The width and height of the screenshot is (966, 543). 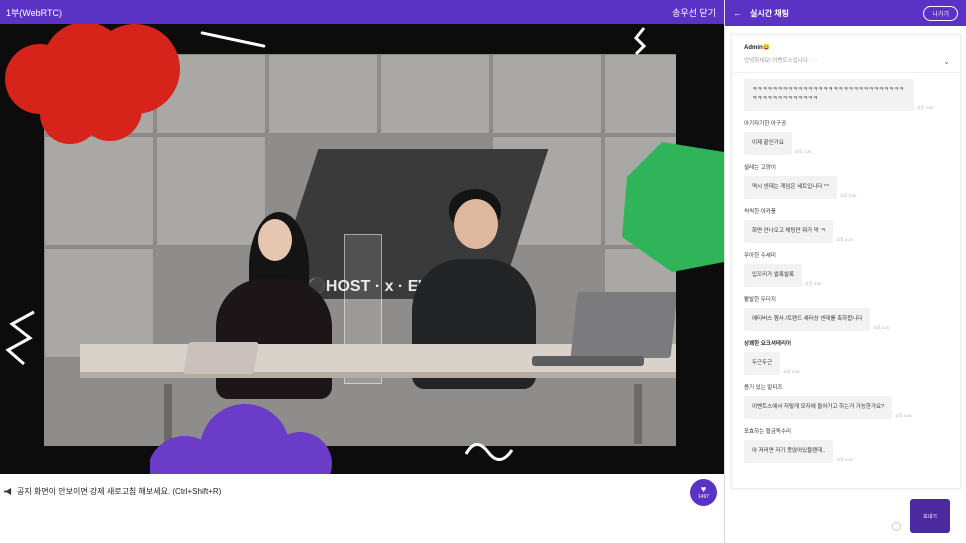 What do you see at coordinates (896, 526) in the screenshot?
I see `emoji-icon` at bounding box center [896, 526].